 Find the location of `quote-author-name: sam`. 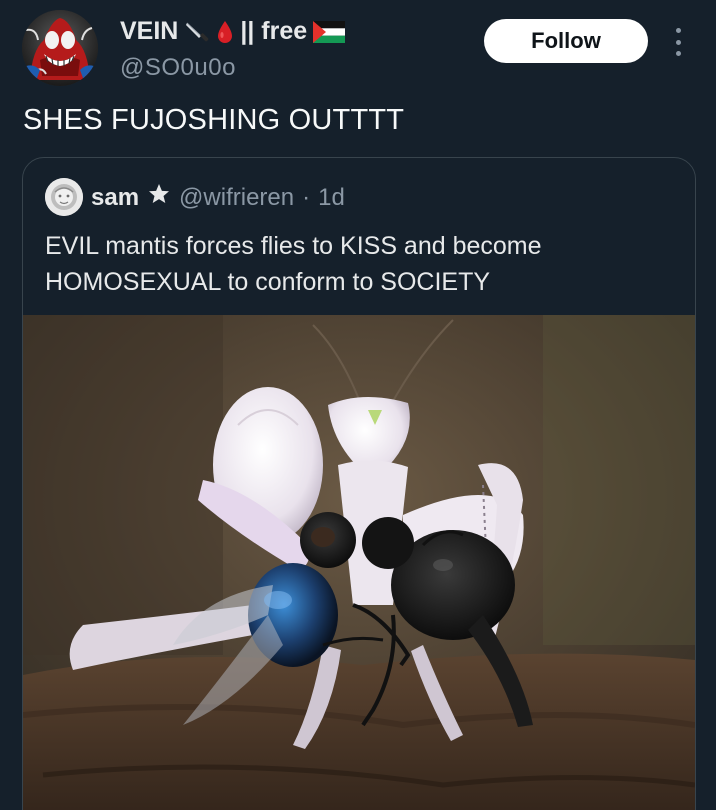

quote-author-name: sam is located at coordinates (115, 198).